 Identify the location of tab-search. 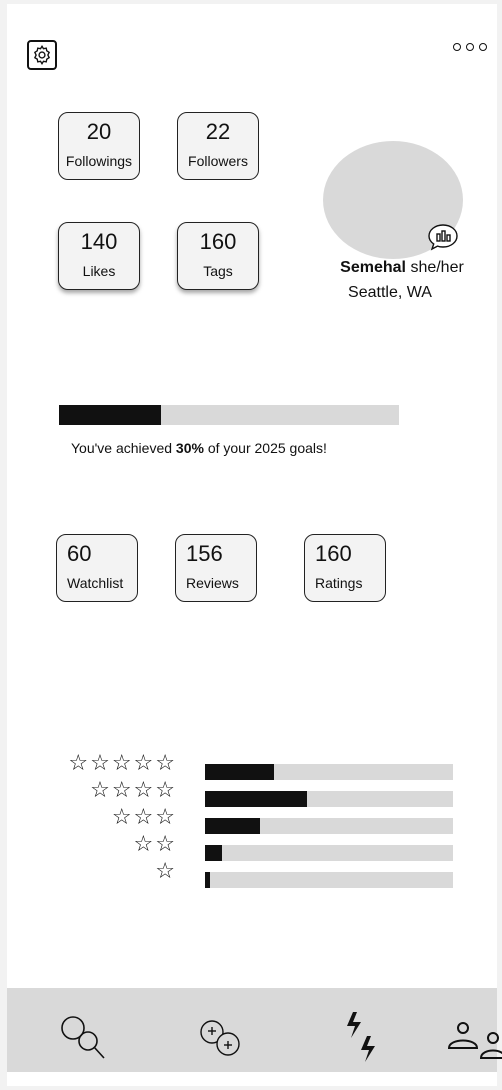
(87, 1036).